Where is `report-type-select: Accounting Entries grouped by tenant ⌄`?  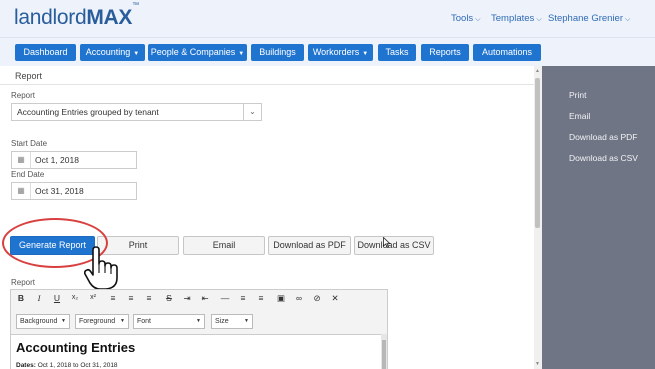 report-type-select: Accounting Entries grouped by tenant ⌄ is located at coordinates (136, 112).